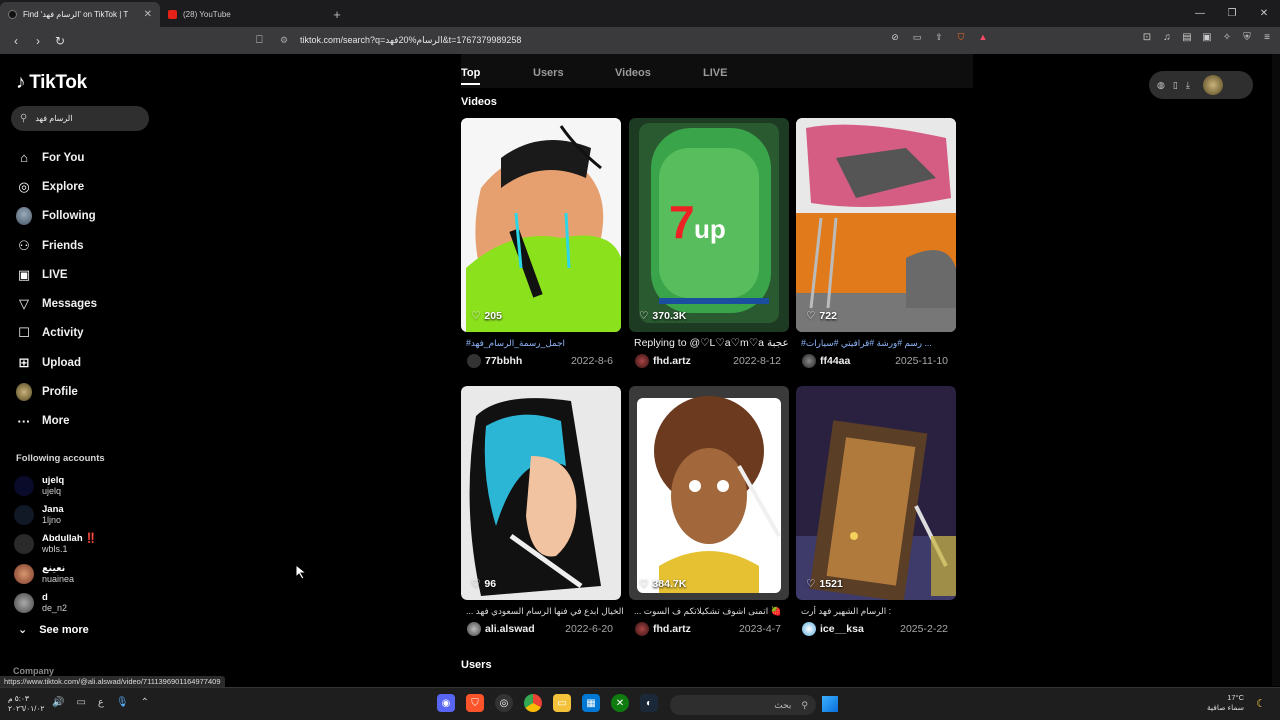  I want to click on search-input, so click(85, 118).